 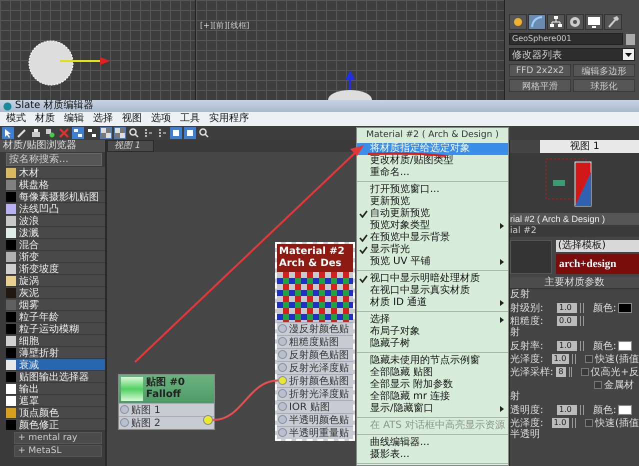 I want to click on map-list-item: 棋盘格, so click(x=55, y=185).